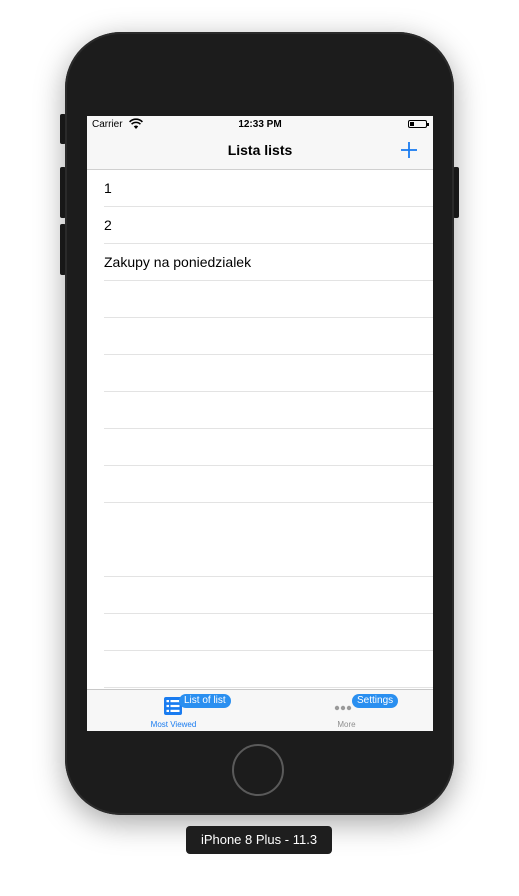 Image resolution: width=519 pixels, height=896 pixels. I want to click on navigation-bar: Lista lists, so click(260, 152).